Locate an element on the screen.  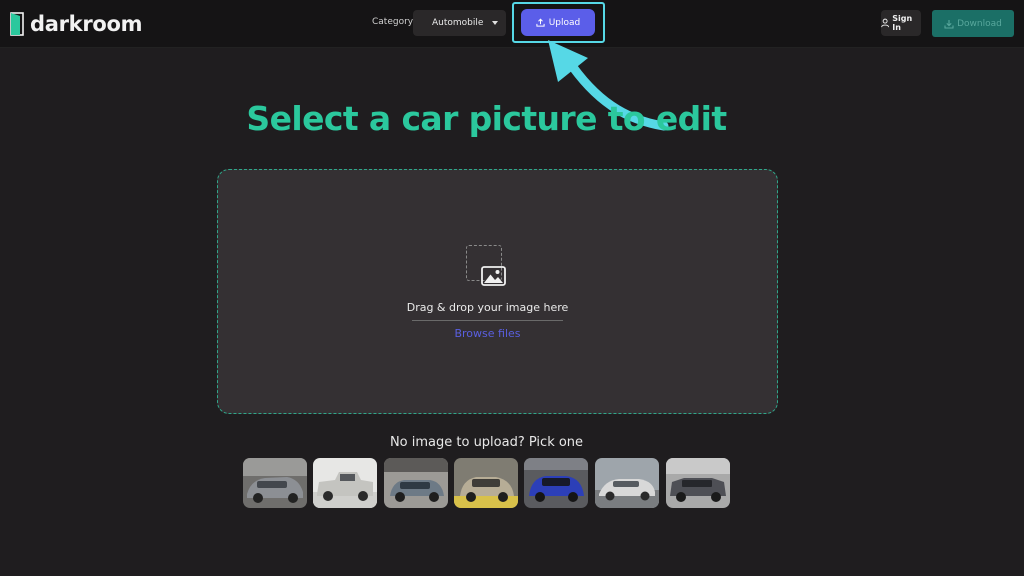
sign-in-button: Sign In is located at coordinates (901, 23).